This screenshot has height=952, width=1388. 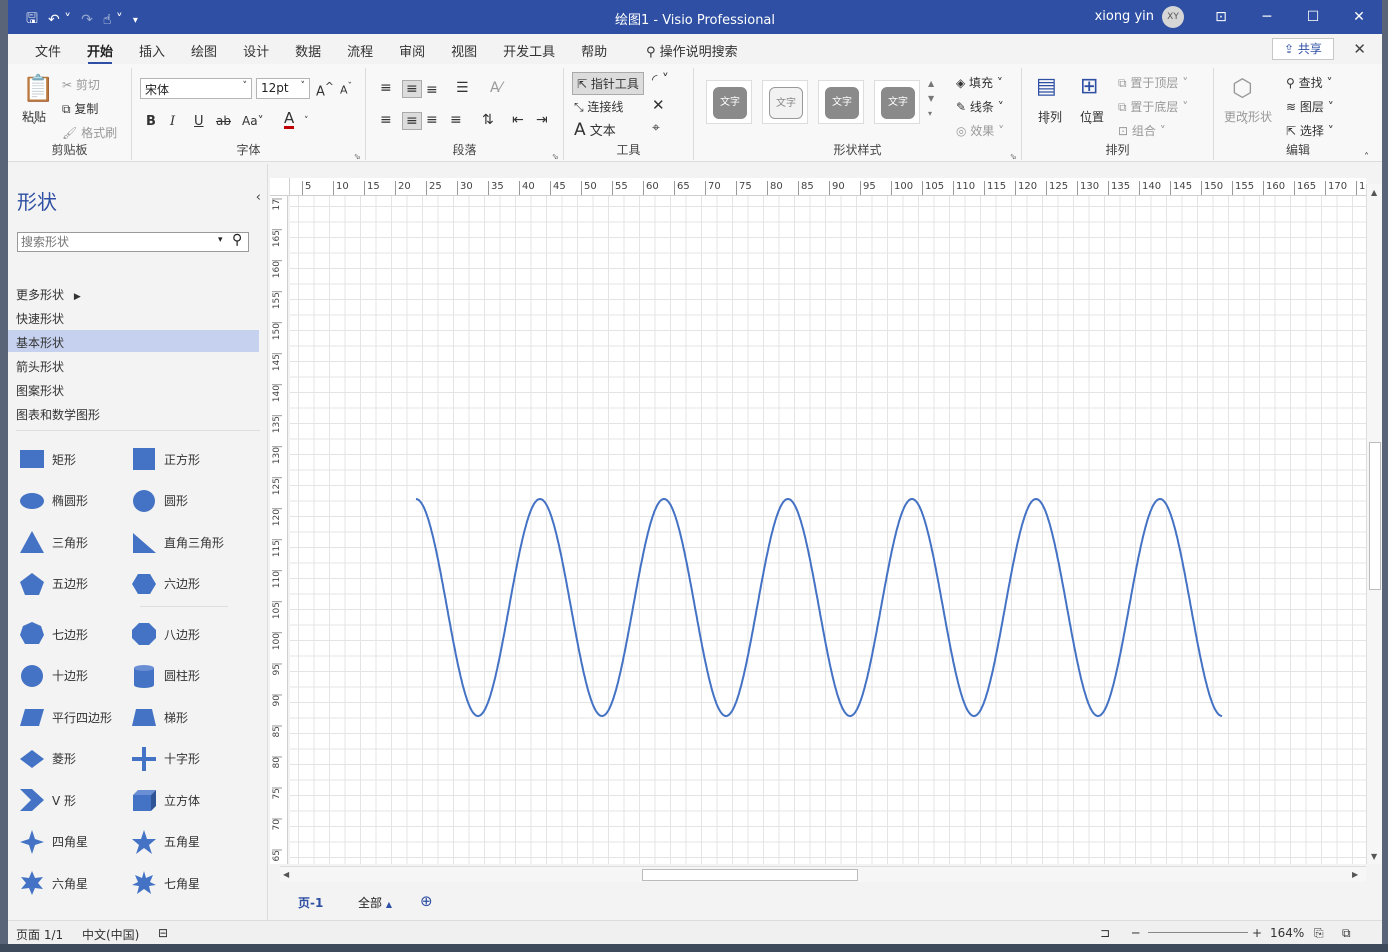 What do you see at coordinates (841, 102) in the screenshot?
I see `style-tile-3: 文字` at bounding box center [841, 102].